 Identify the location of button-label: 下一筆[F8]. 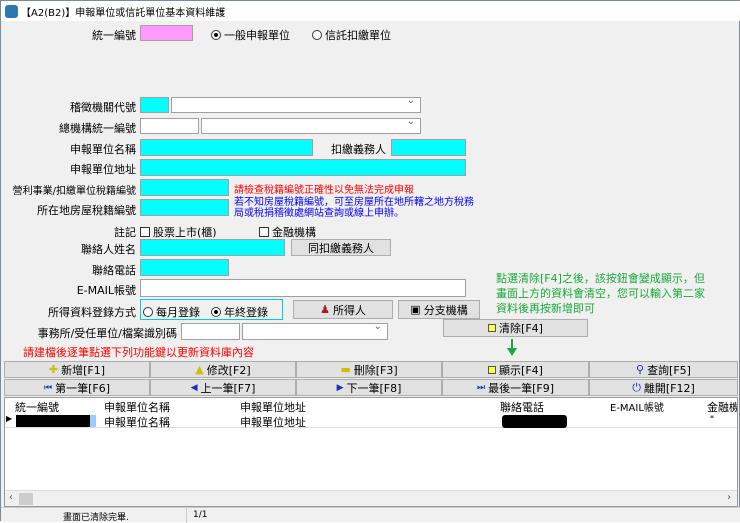
(374, 388).